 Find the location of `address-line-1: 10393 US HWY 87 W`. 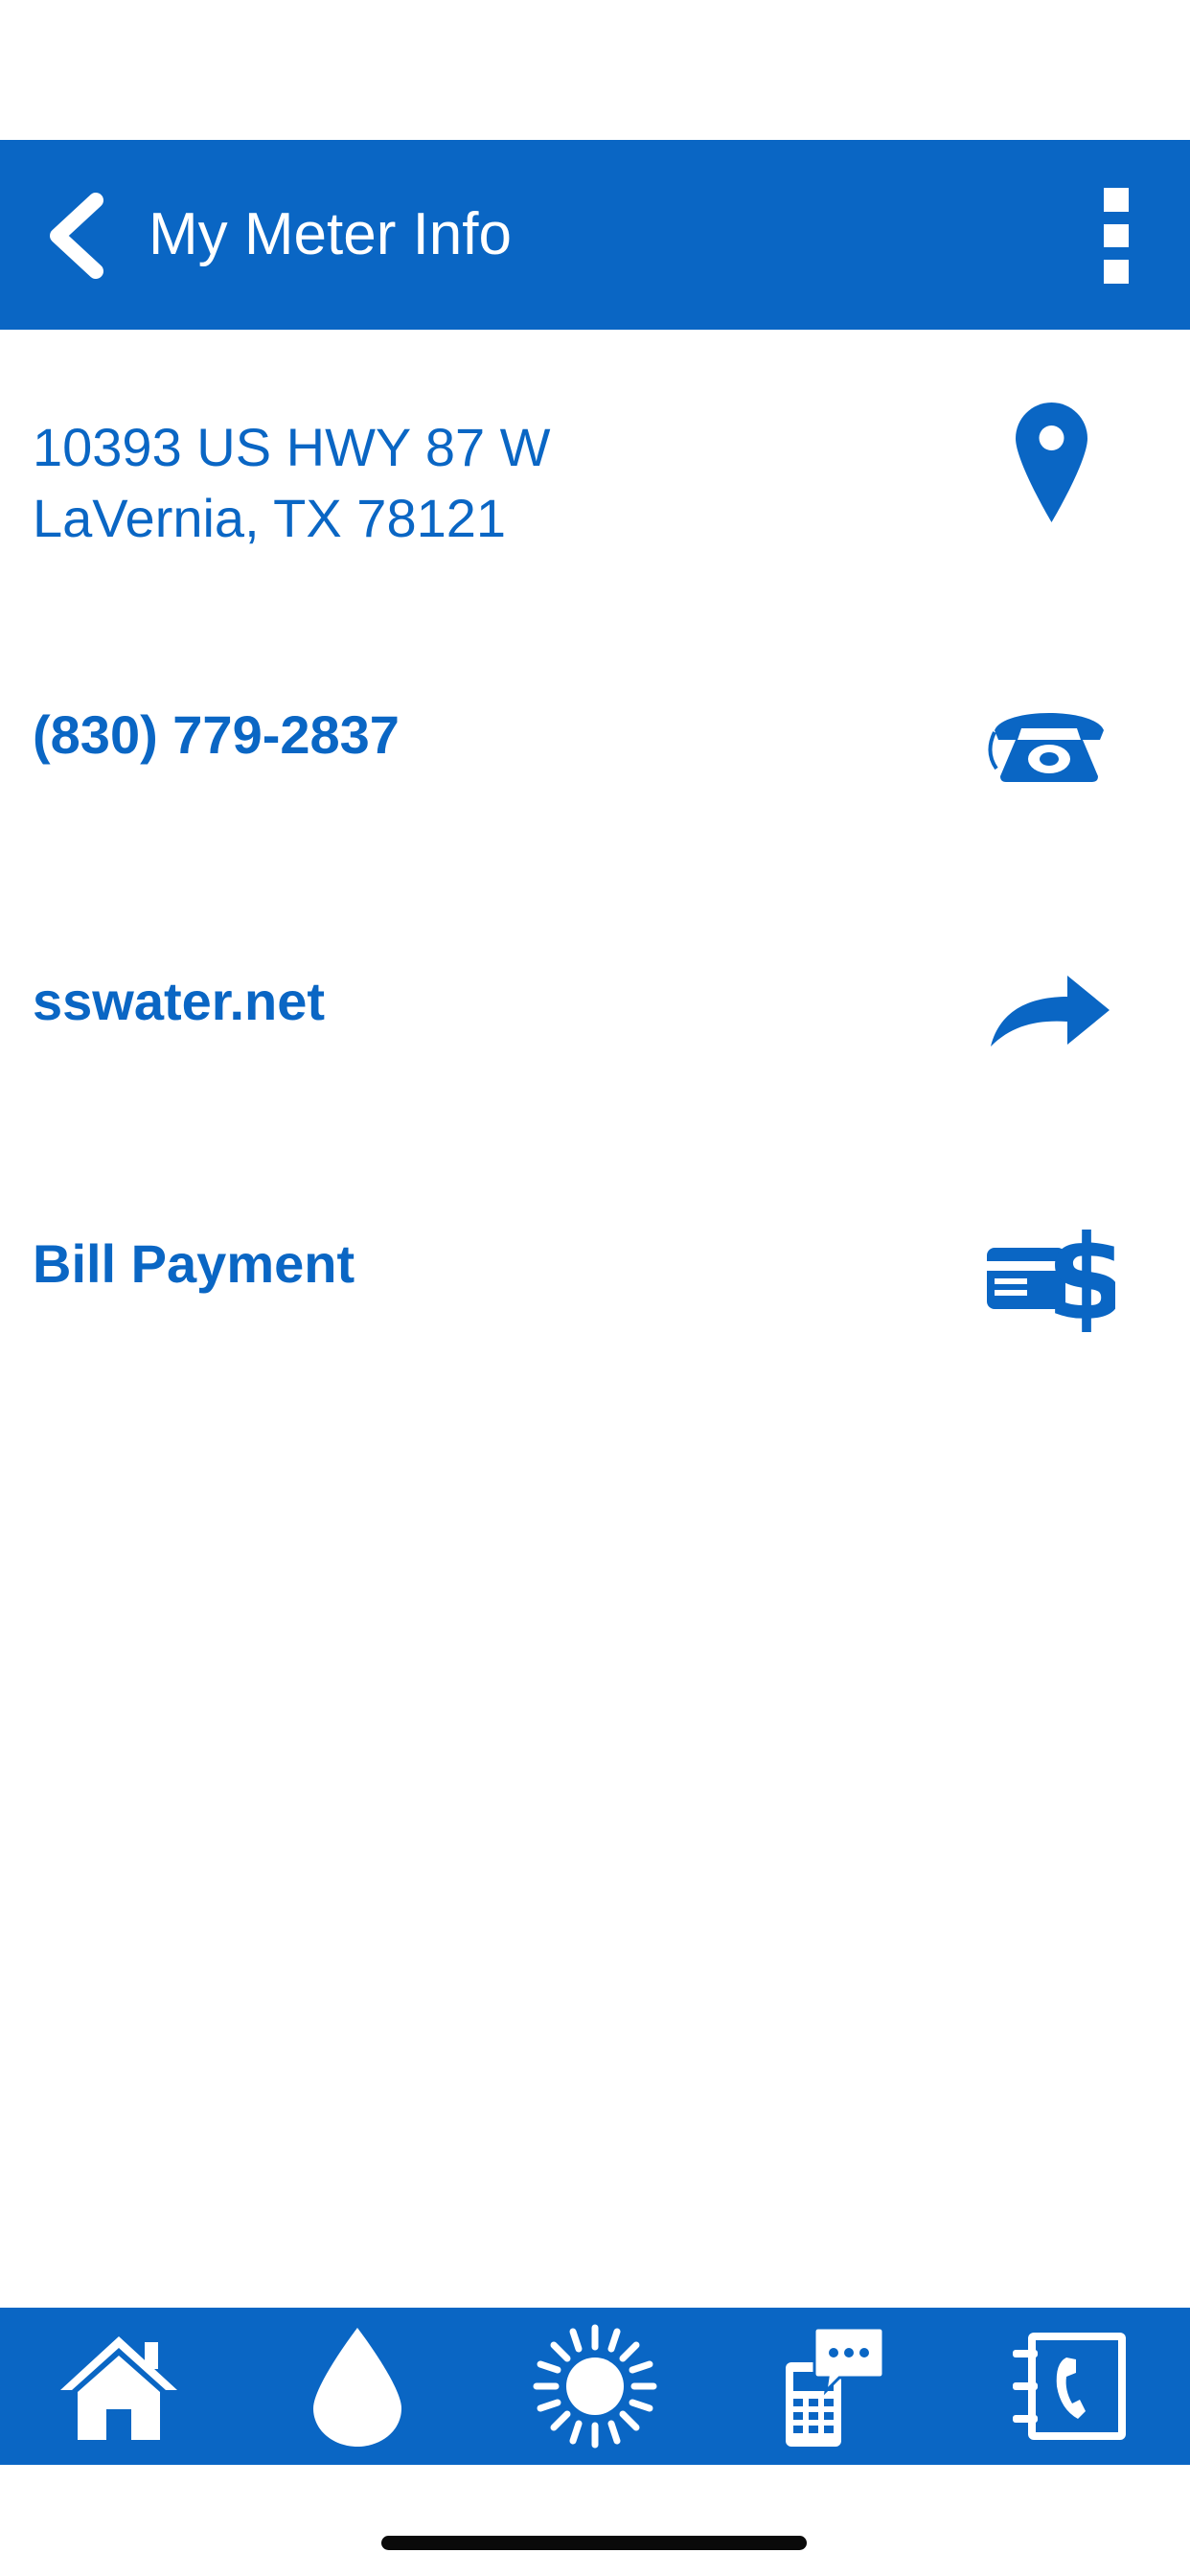

address-line-1: 10393 US HWY 87 W is located at coordinates (292, 447).